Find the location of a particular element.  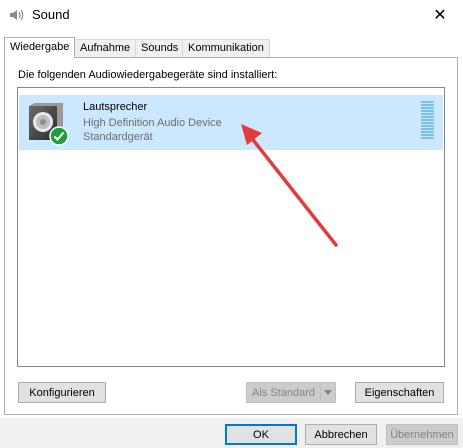

device-name: Lautsprecher is located at coordinates (115, 107).